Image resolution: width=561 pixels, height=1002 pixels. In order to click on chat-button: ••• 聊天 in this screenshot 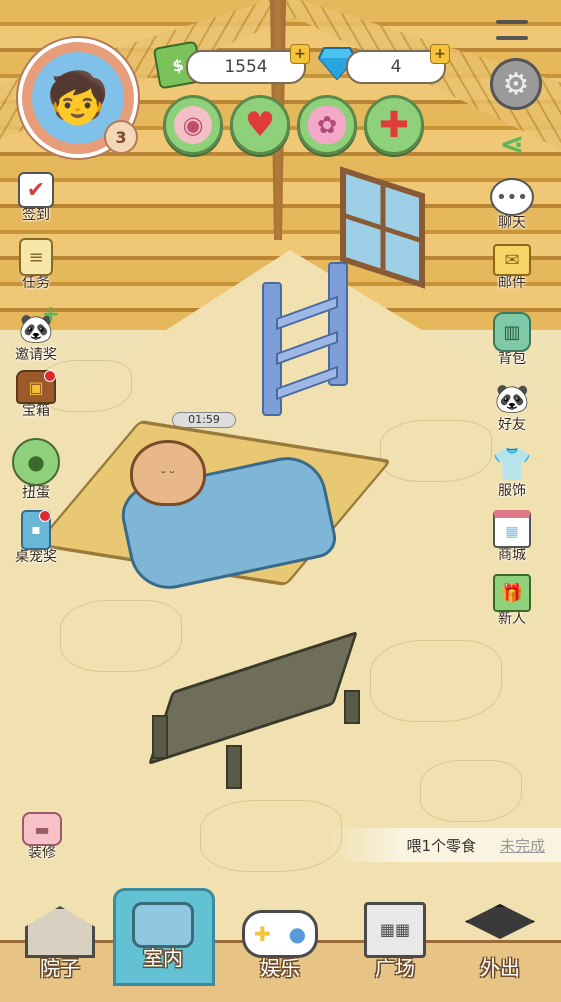, I will do `click(512, 205)`.